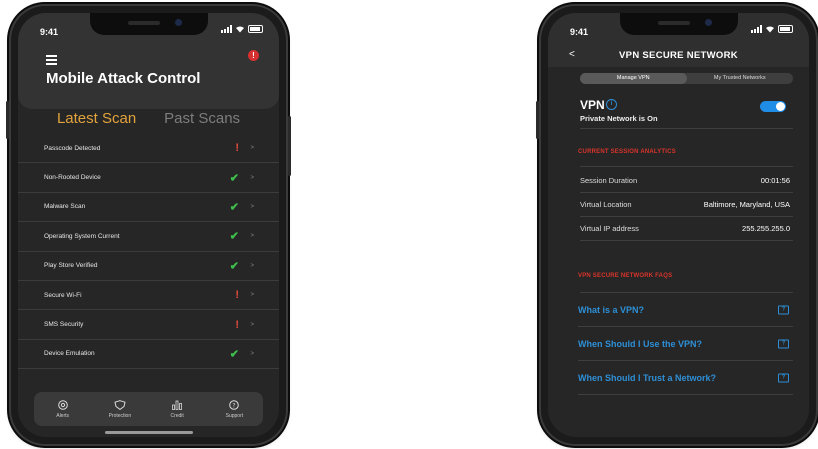  Describe the element at coordinates (148, 409) in the screenshot. I see `bottom-tab-bar: Alerts Protection Credit ? Support` at that location.